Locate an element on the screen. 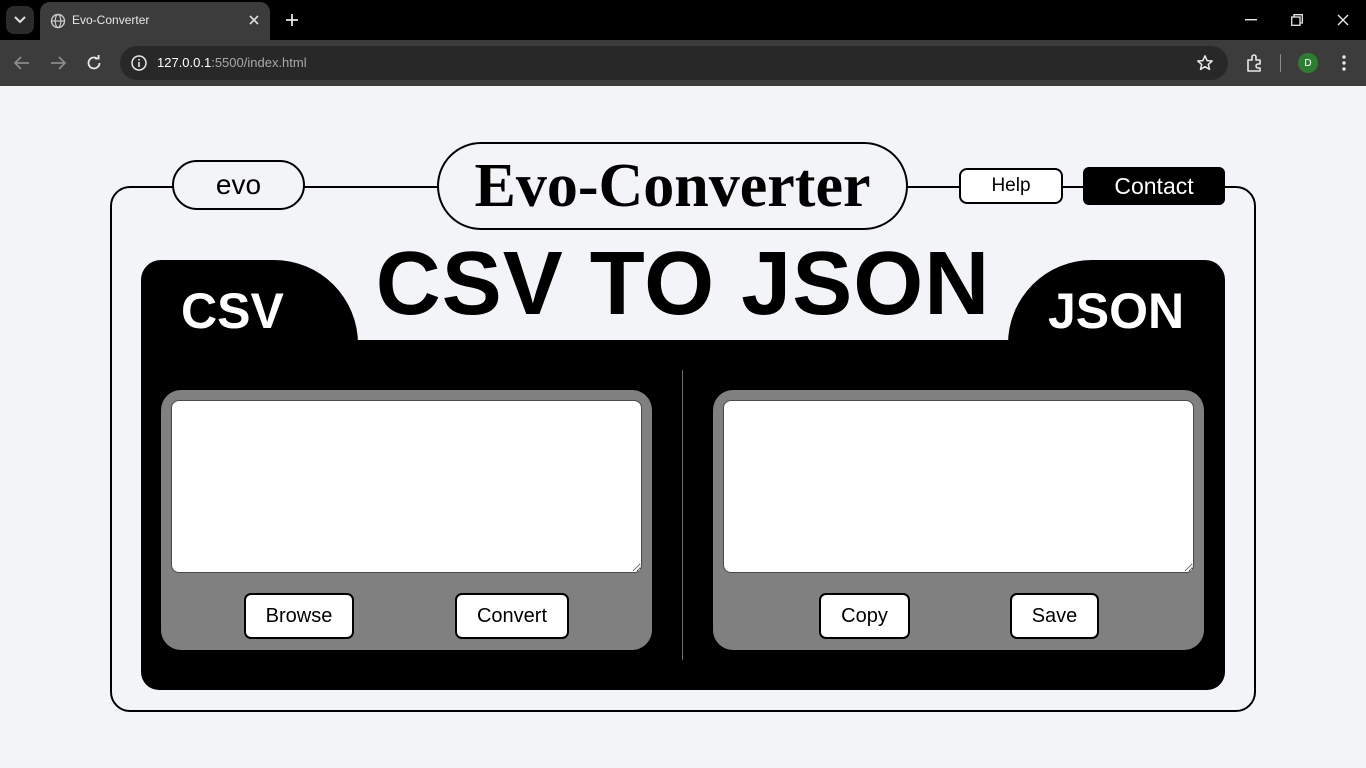  forward-arrow-icon is located at coordinates (58, 63).